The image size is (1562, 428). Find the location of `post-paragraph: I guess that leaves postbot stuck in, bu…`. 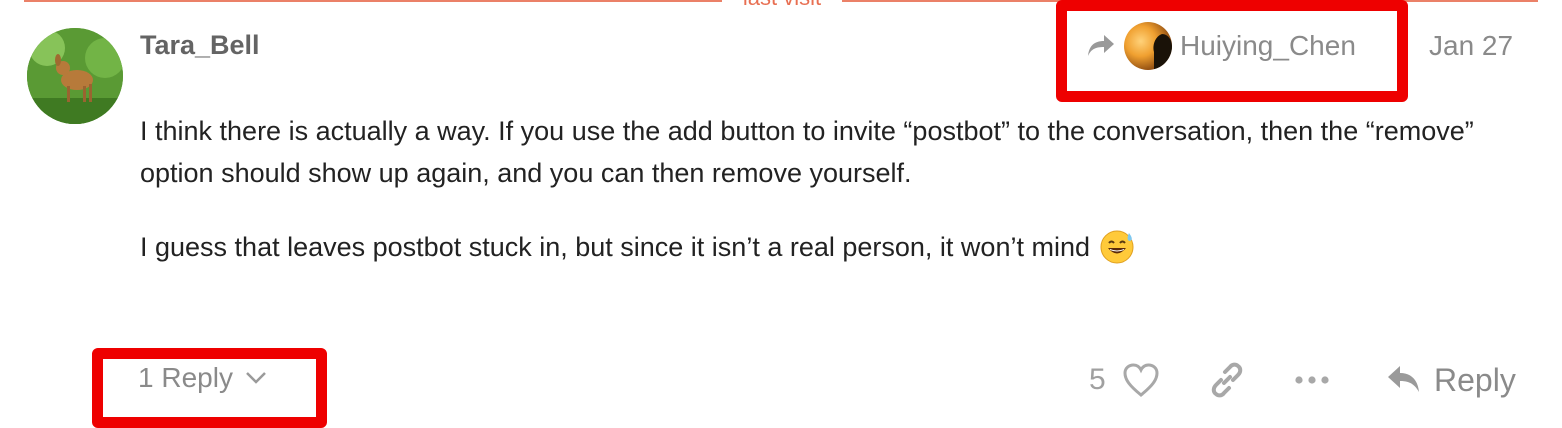

post-paragraph: I guess that leaves postbot stuck in, bu… is located at coordinates (835, 247).